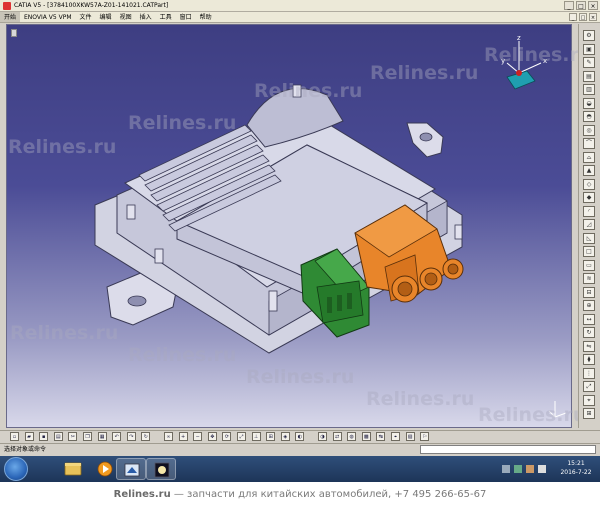 Image resolution: width=600 pixels, height=525 pixels. Describe the element at coordinates (557, 409) in the screenshot. I see `axis-triad-icon` at that location.